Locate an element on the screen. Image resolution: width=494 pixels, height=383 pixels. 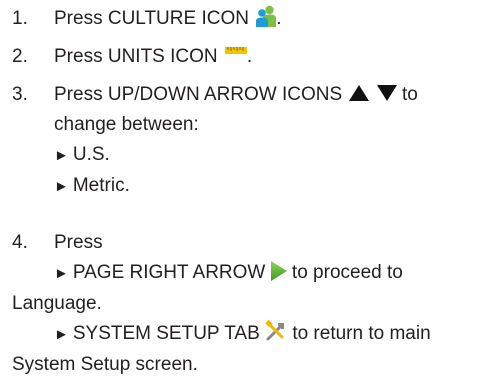
item-text: PAGE RIGHT ARROW is located at coordinates (169, 272).